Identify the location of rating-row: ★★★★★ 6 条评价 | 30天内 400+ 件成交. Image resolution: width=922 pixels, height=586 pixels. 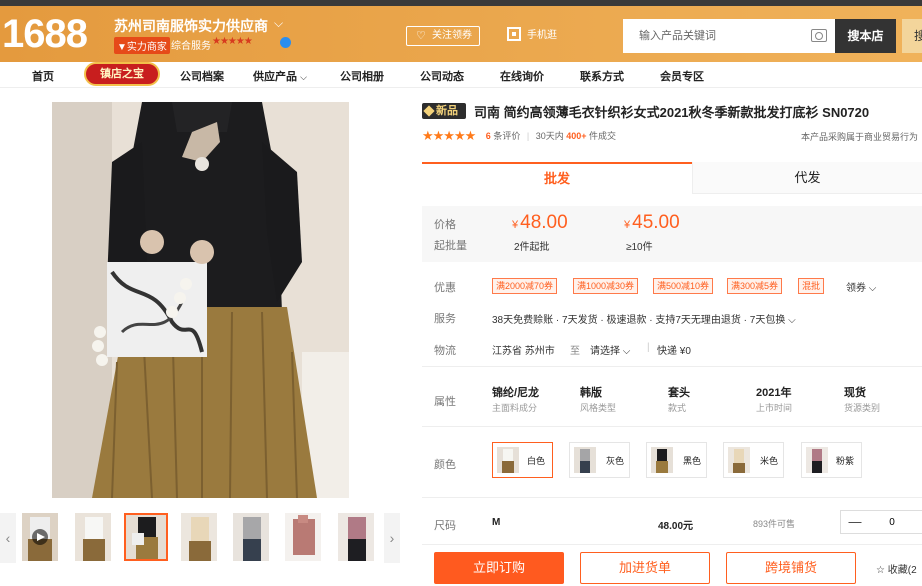
(519, 136).